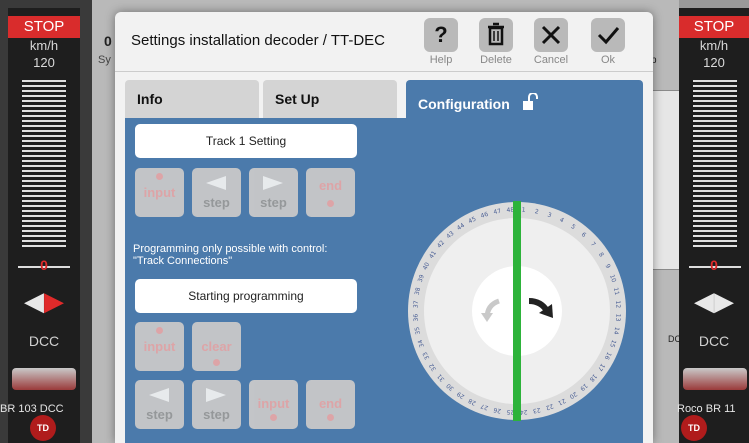  Describe the element at coordinates (441, 60) in the screenshot. I see `help-label: Help` at that location.